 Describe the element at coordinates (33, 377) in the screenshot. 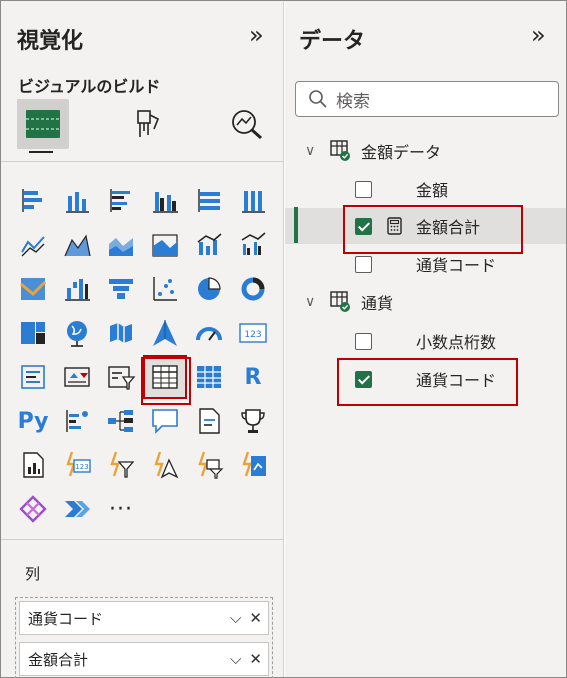

I see `multi-row-card-icon` at that location.